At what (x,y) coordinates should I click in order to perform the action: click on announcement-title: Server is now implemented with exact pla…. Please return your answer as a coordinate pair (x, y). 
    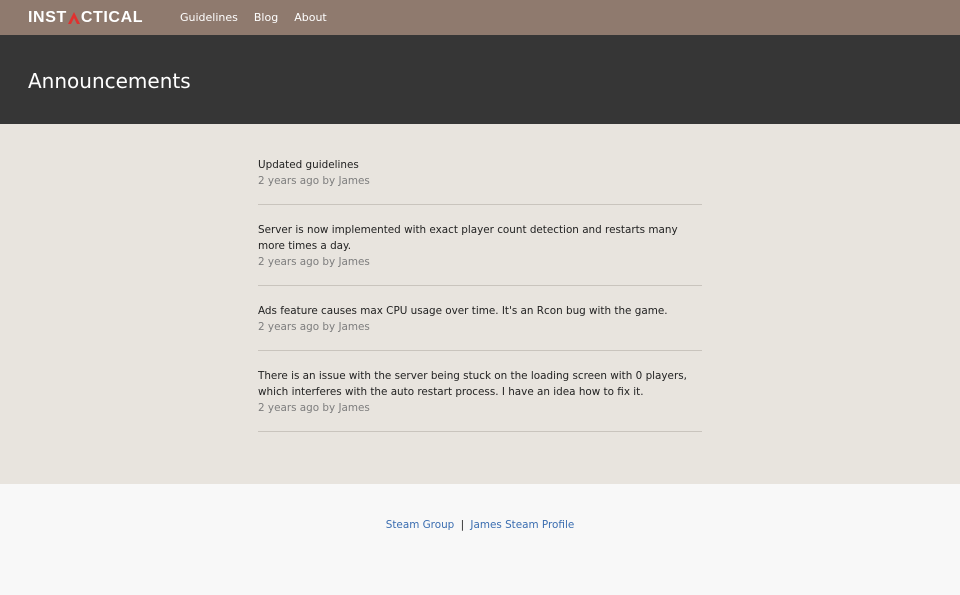
    Looking at the image, I should click on (480, 238).